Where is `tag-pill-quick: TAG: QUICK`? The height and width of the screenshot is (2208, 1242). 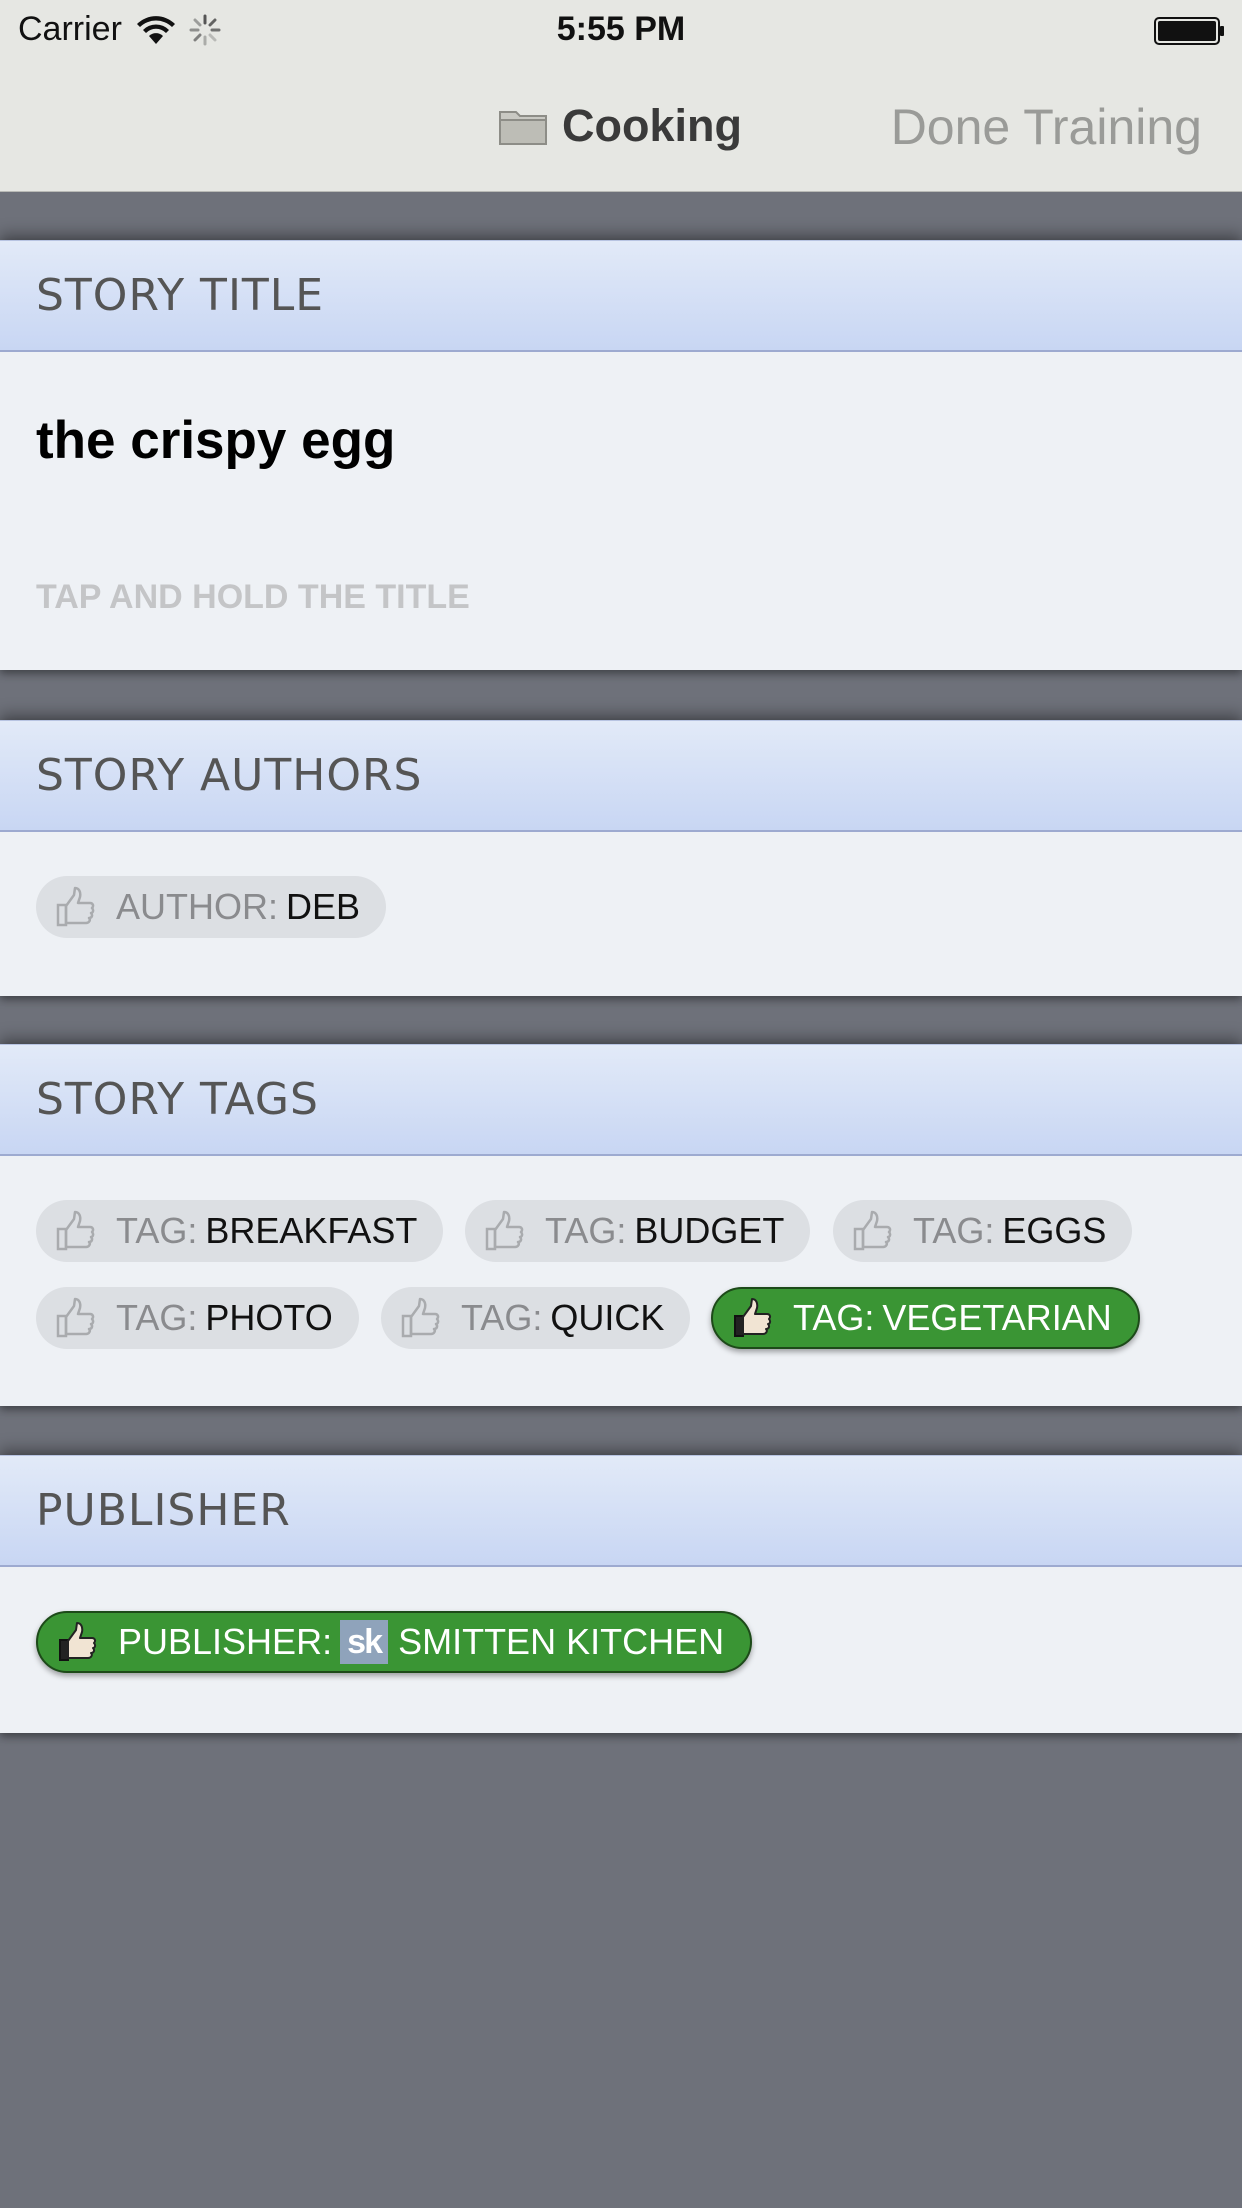
tag-pill-quick: TAG: QUICK is located at coordinates (536, 1318).